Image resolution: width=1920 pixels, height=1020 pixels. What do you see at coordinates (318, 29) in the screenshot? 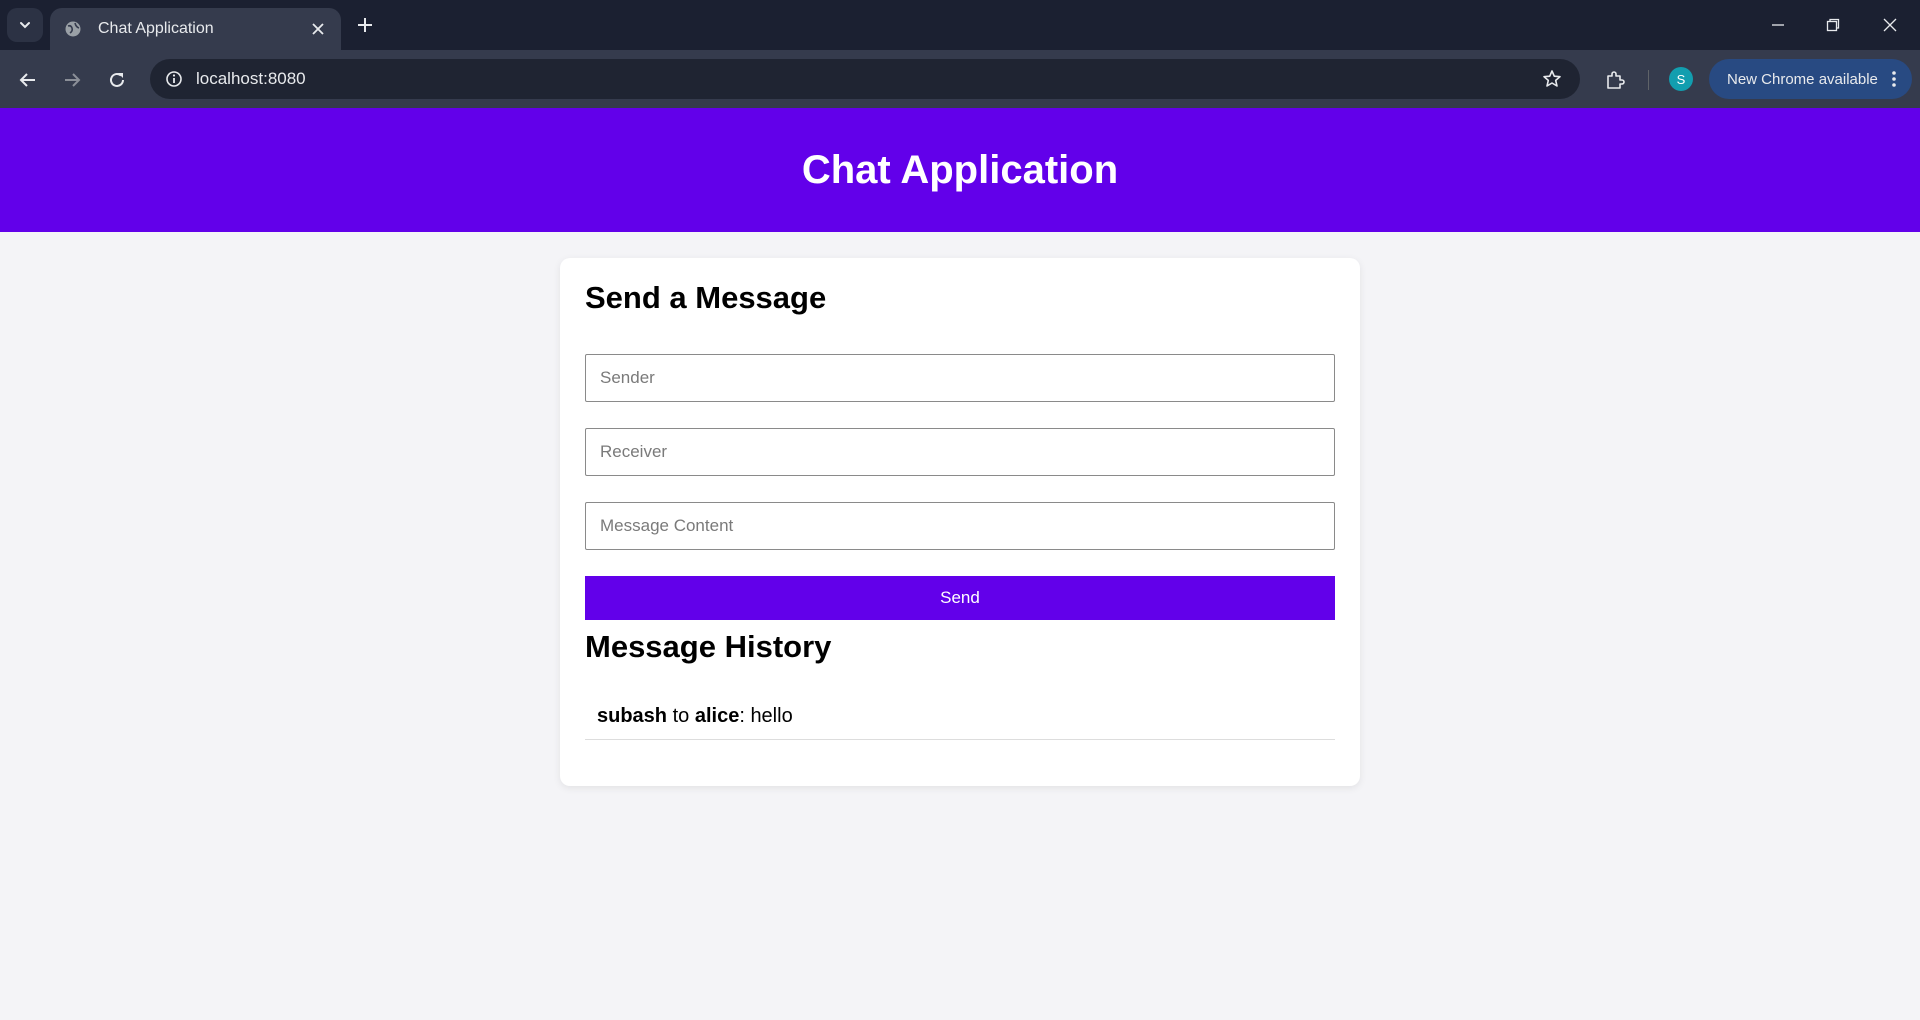
I see `close-tab-icon` at bounding box center [318, 29].